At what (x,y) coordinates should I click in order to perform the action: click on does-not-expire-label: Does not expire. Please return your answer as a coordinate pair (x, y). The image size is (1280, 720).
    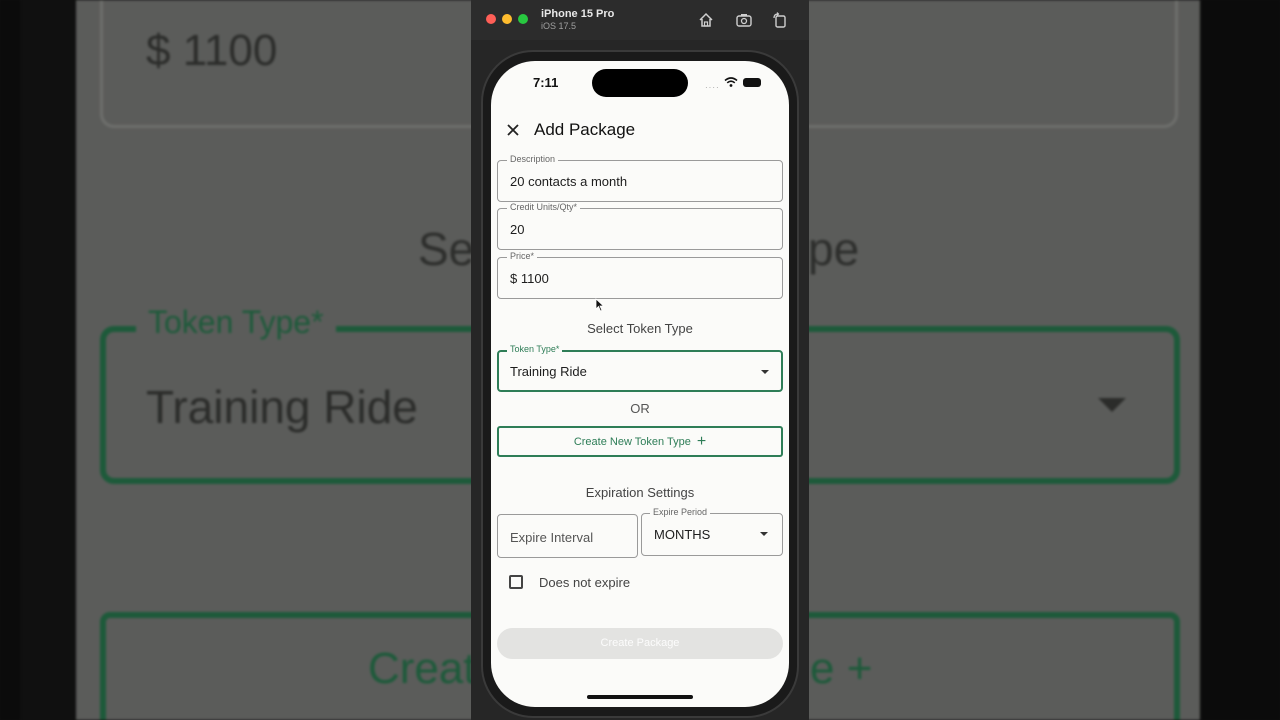
    Looking at the image, I should click on (584, 582).